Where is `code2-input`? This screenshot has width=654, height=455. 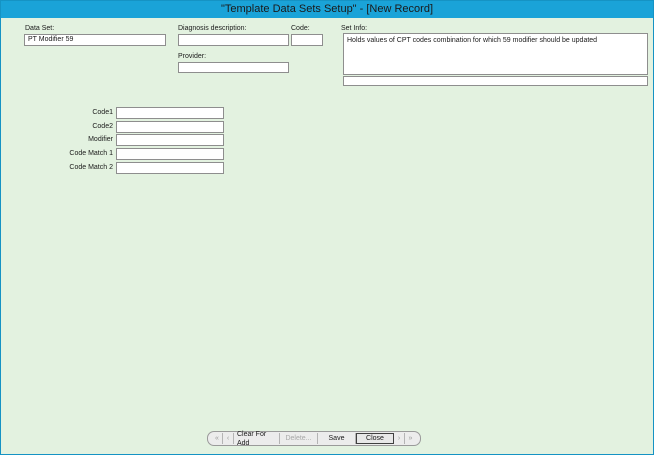
code2-input is located at coordinates (170, 127).